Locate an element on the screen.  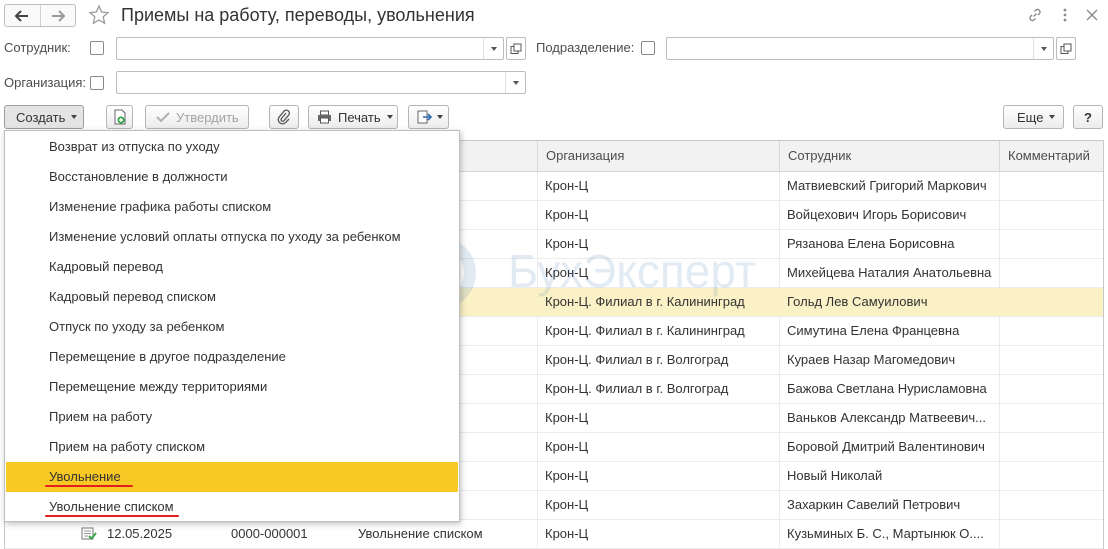
close-icon is located at coordinates (1092, 15).